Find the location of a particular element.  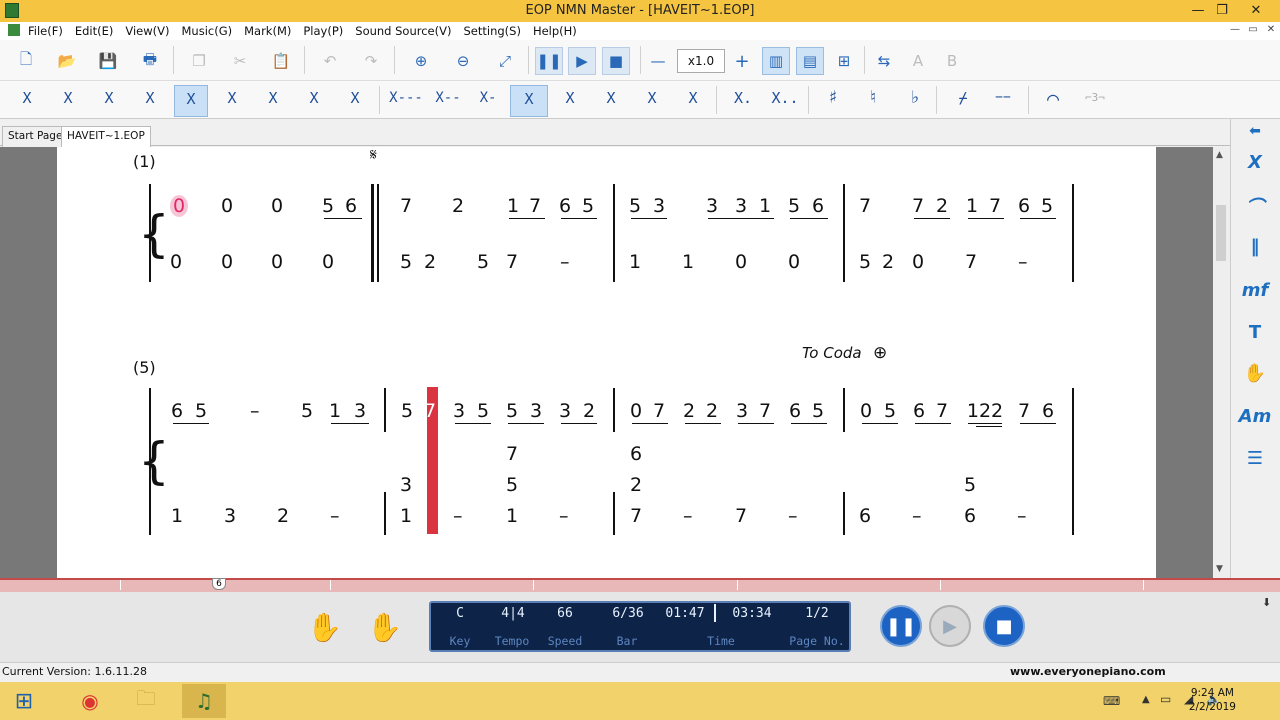

chrome-icon: ◉ is located at coordinates (90, 701).